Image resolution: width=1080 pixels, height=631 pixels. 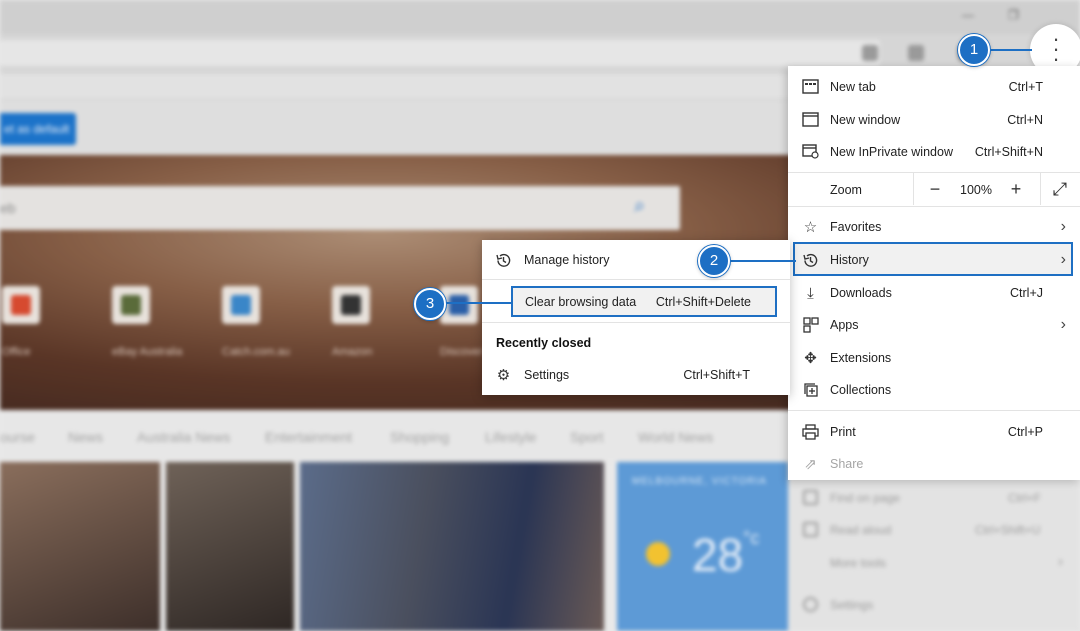 I want to click on quick-link-label: eBay Australia, so click(x=147, y=352).